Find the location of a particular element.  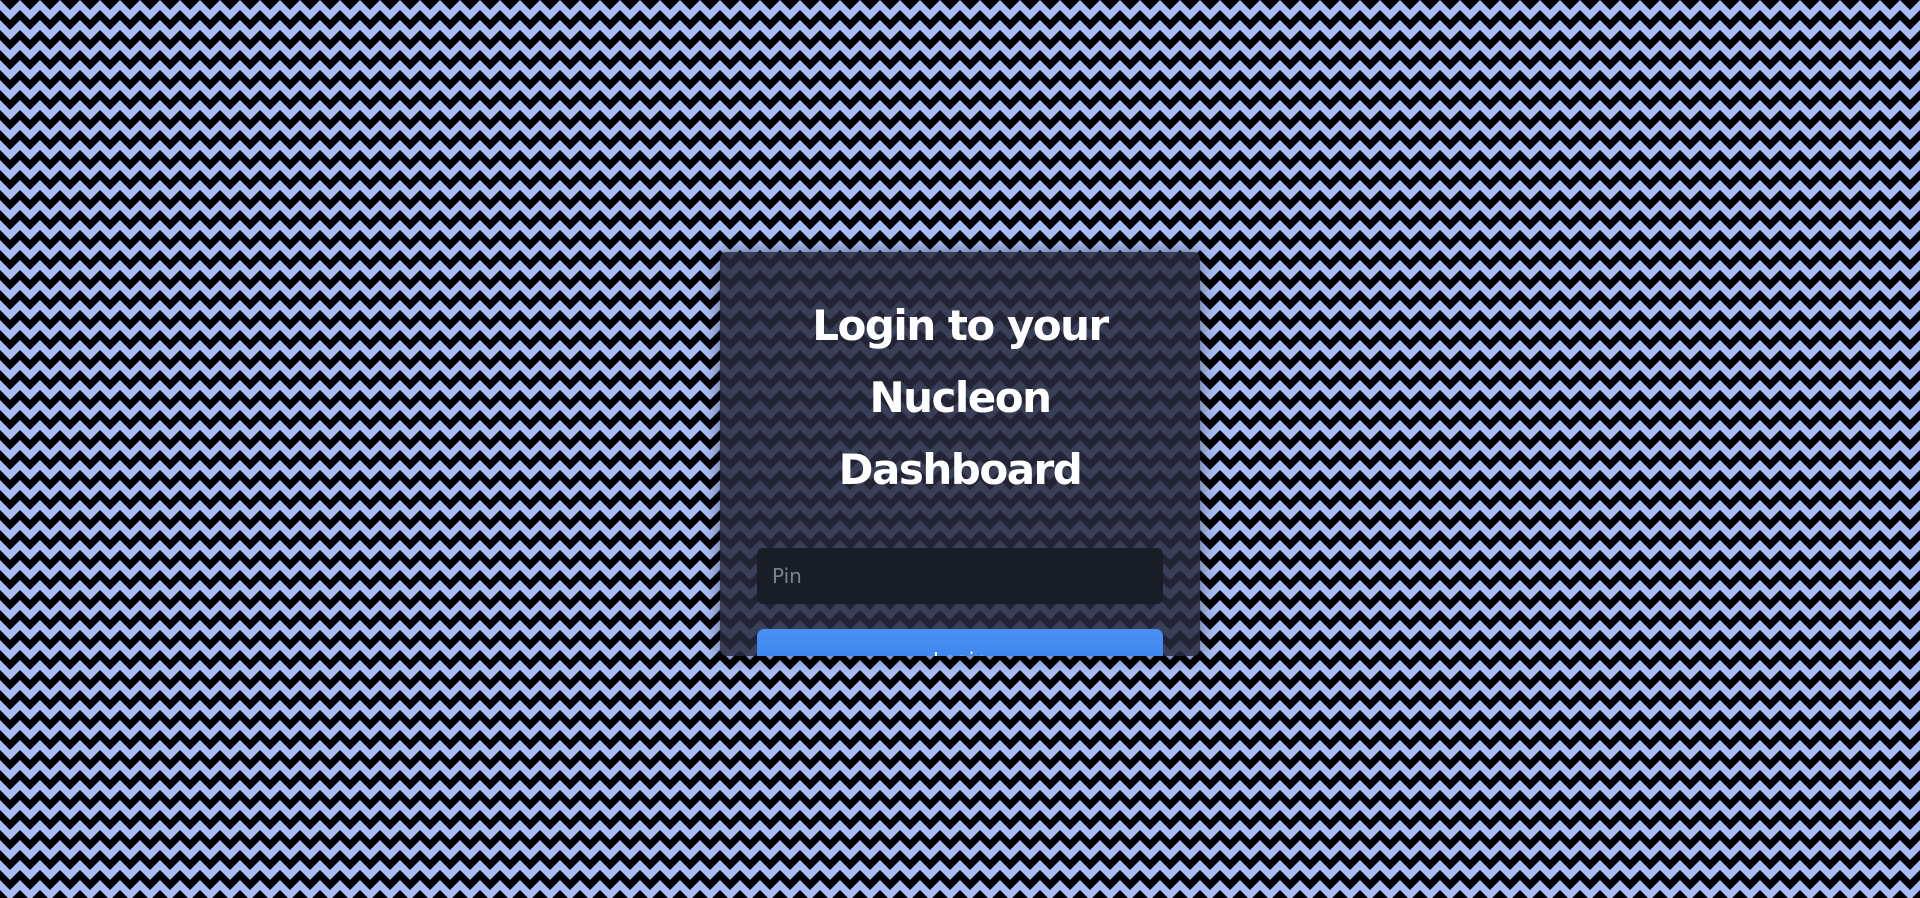

pin-input is located at coordinates (960, 576).